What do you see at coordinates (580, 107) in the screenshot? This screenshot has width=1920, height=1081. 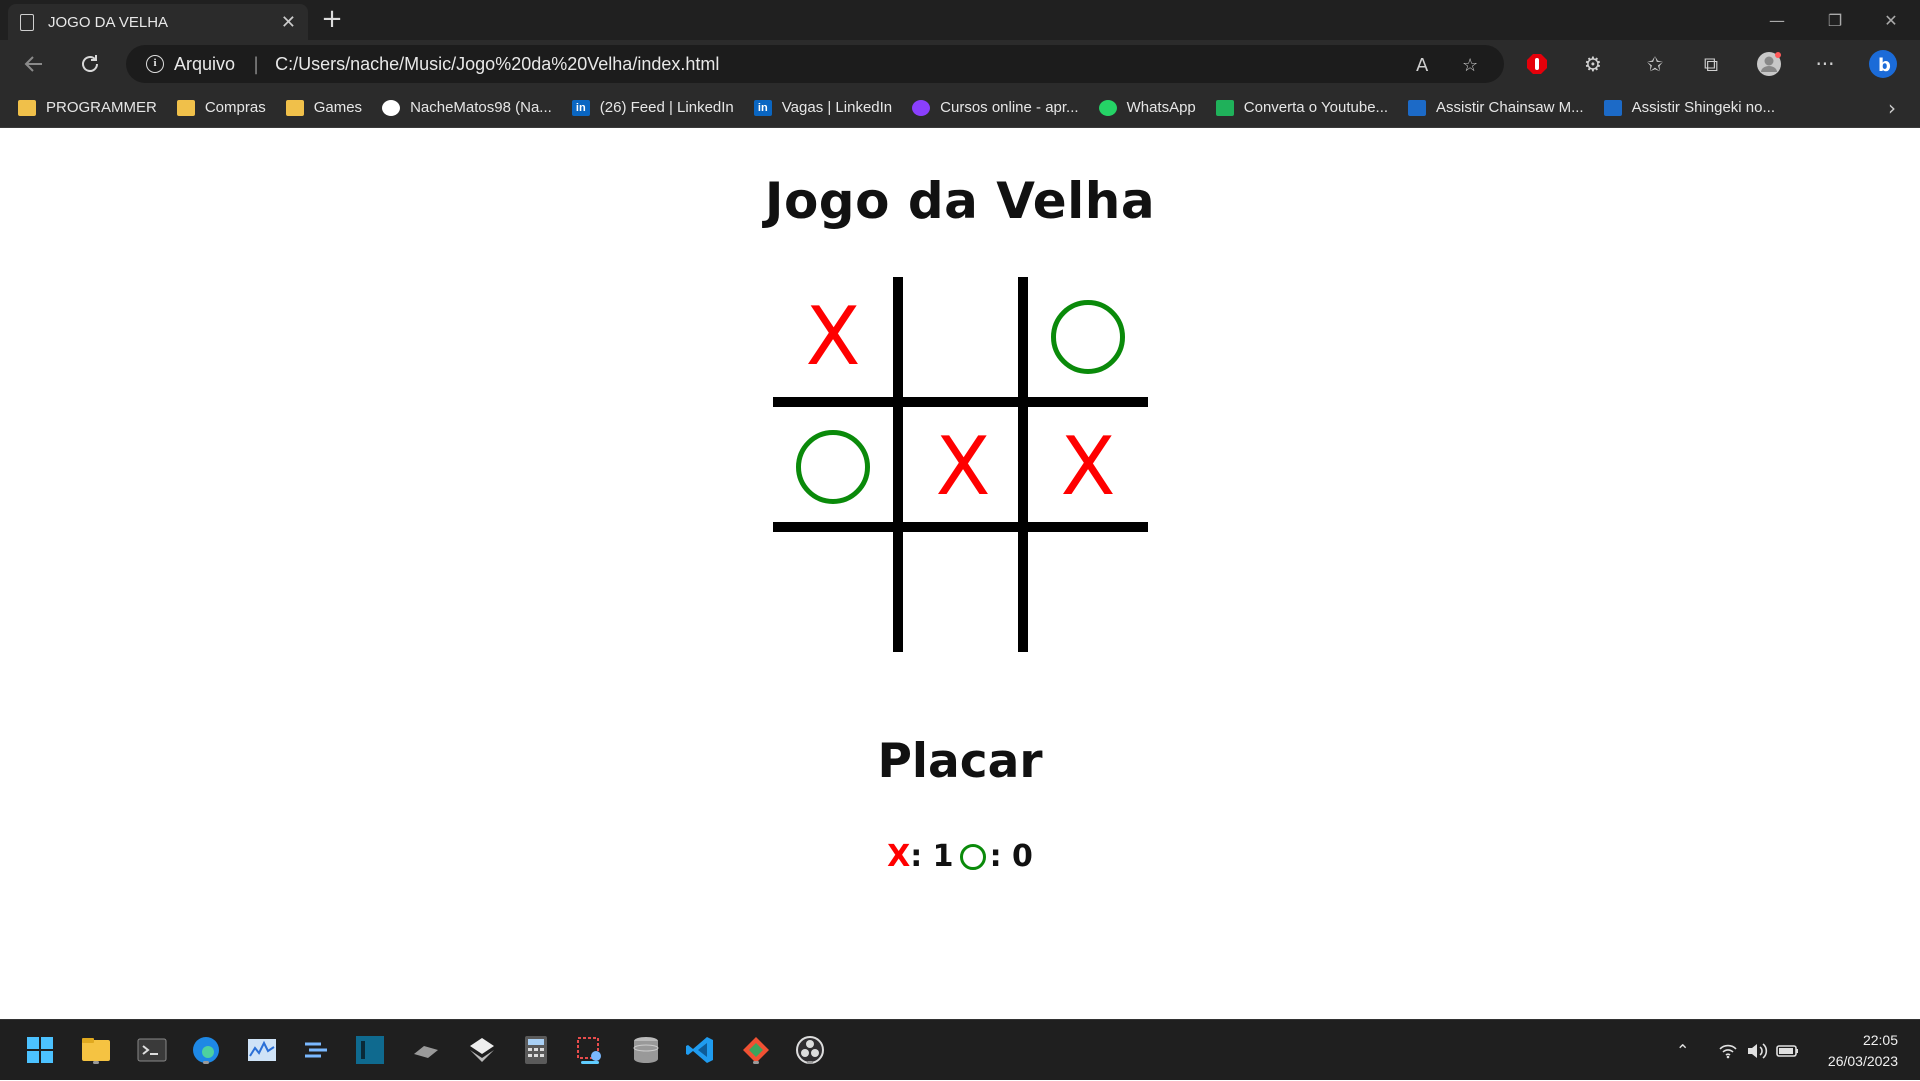 I see `linkedin-icon: in` at bounding box center [580, 107].